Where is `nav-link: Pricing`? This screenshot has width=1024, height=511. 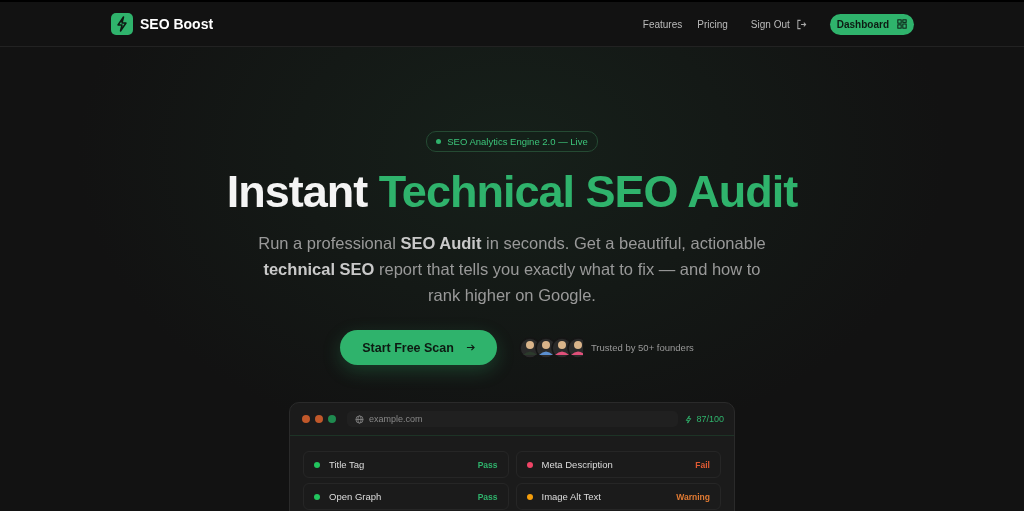 nav-link: Pricing is located at coordinates (712, 24).